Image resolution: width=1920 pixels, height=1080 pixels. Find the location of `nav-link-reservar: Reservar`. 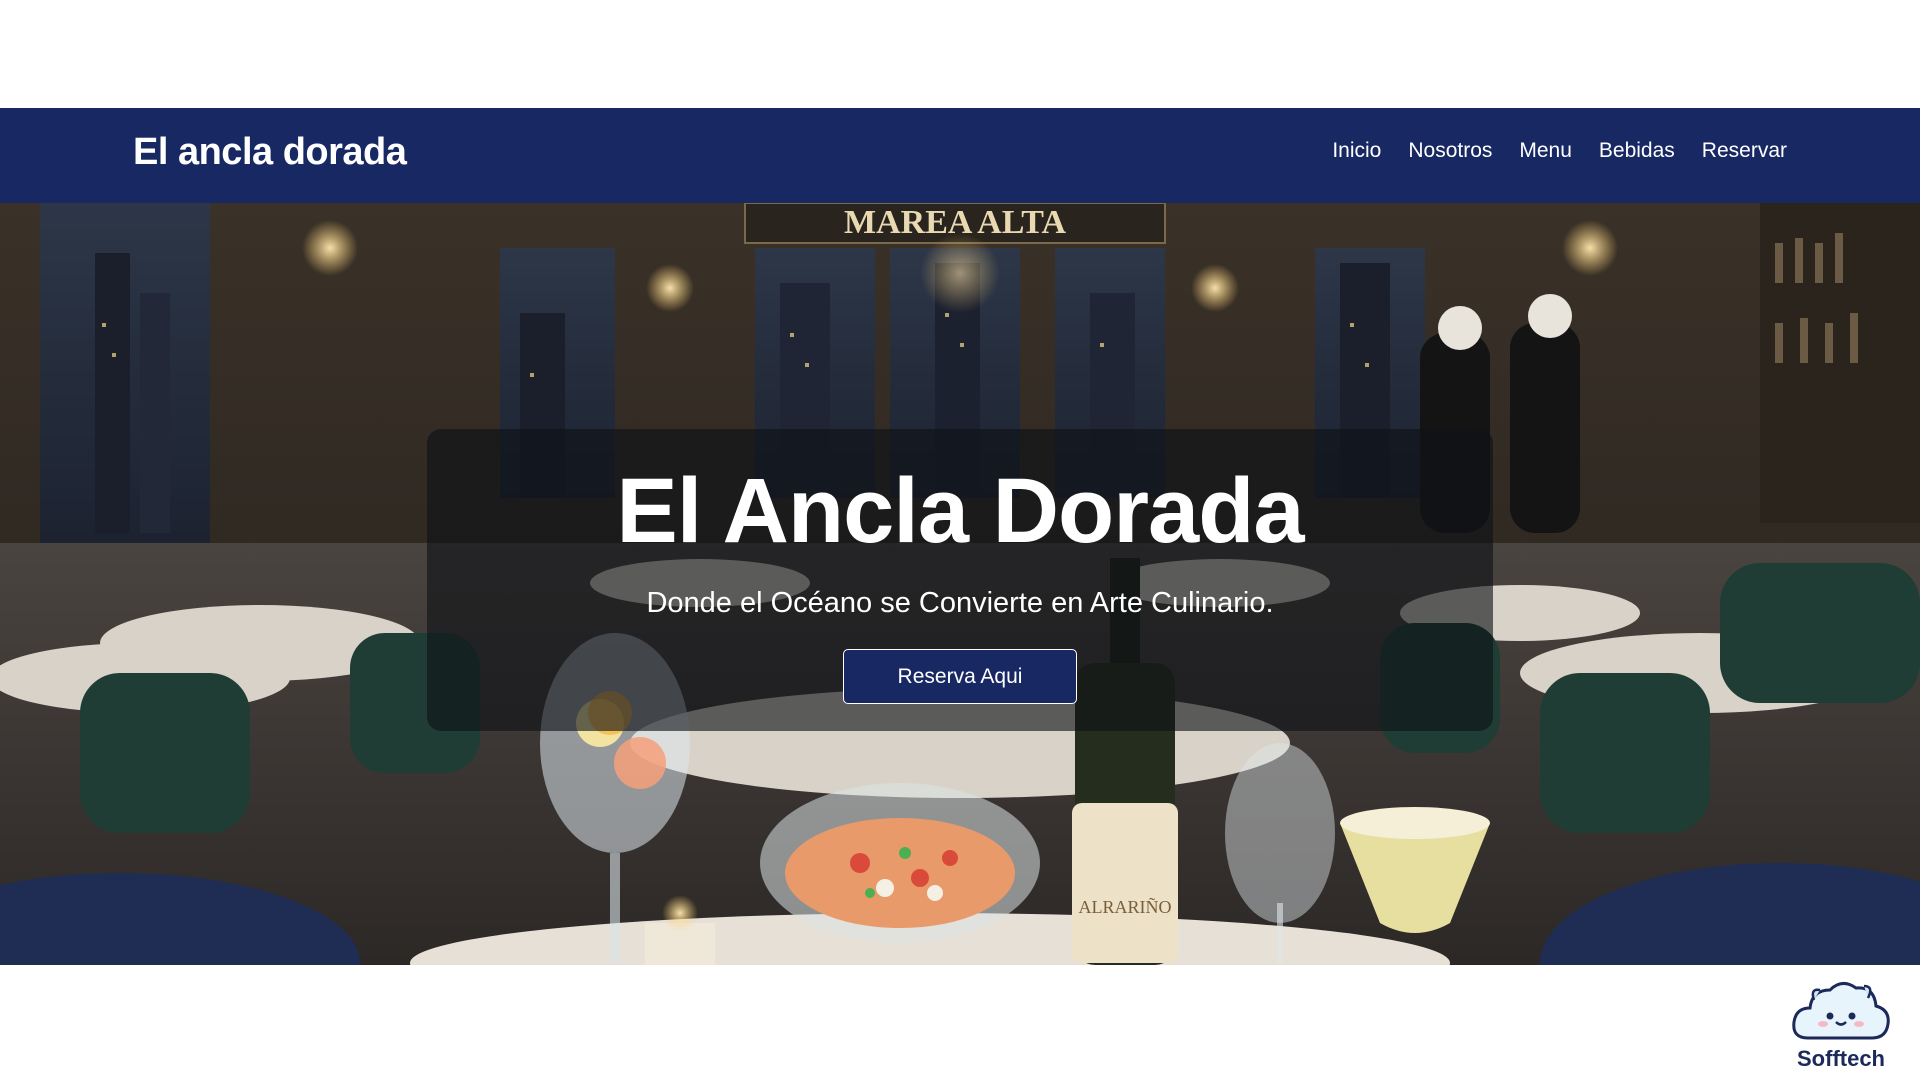

nav-link-reservar: Reservar is located at coordinates (1744, 151).